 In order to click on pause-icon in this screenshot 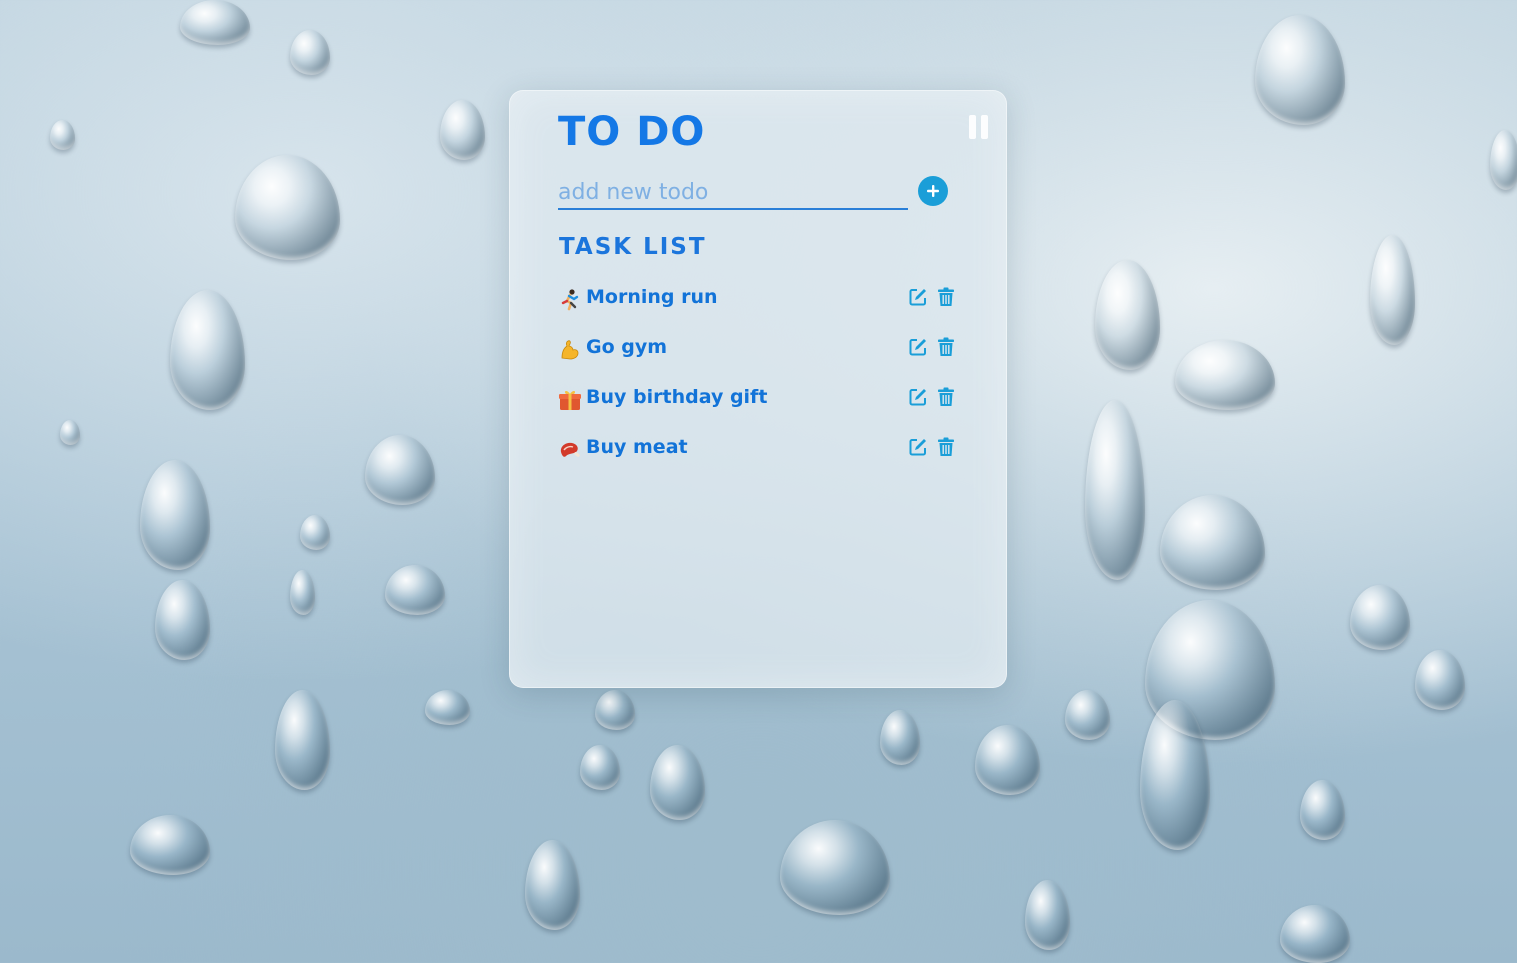, I will do `click(979, 127)`.